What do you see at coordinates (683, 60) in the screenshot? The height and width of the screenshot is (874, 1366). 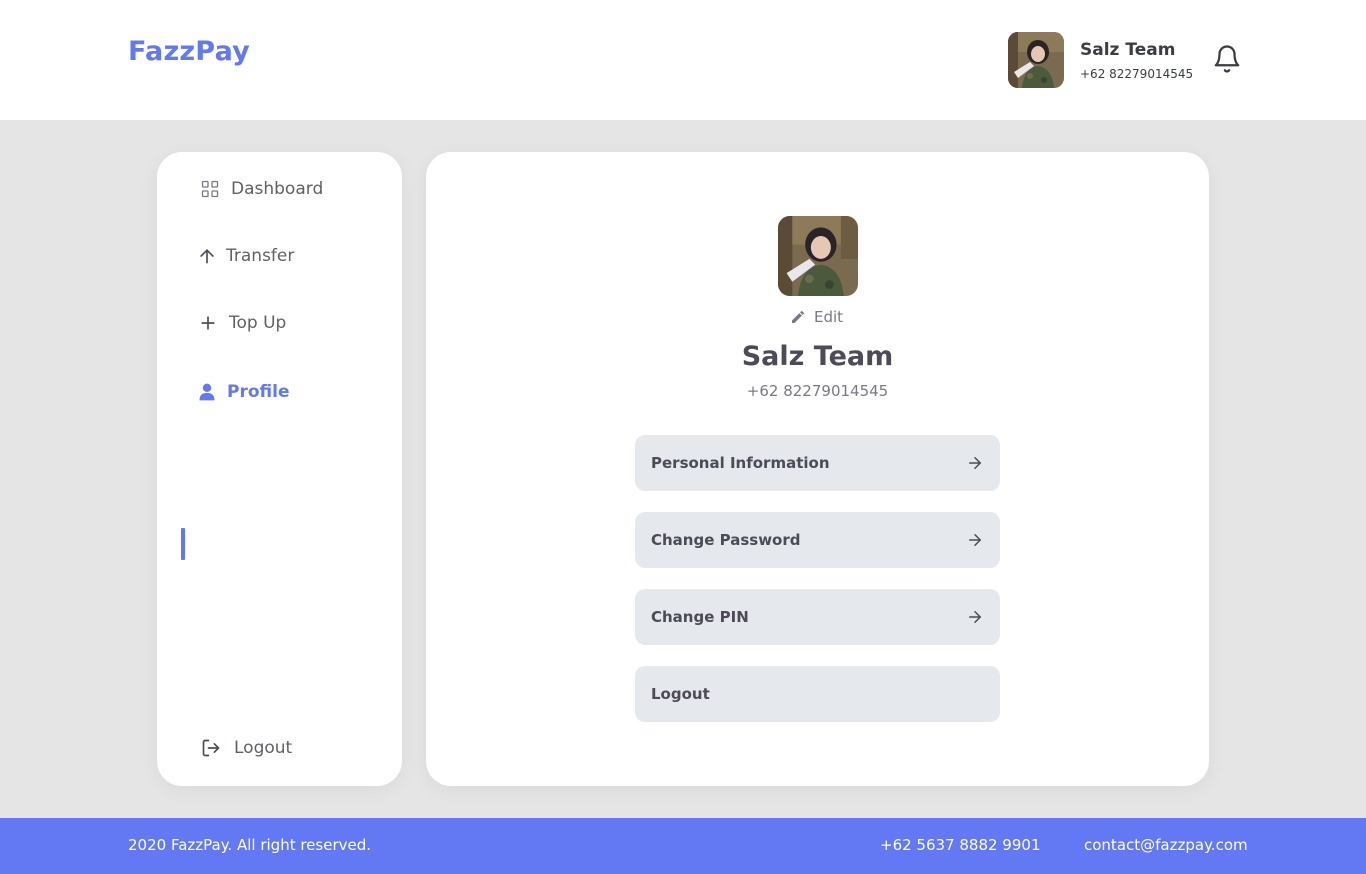 I see `top-header: FazzPay Salz Team +62 82279014545` at bounding box center [683, 60].